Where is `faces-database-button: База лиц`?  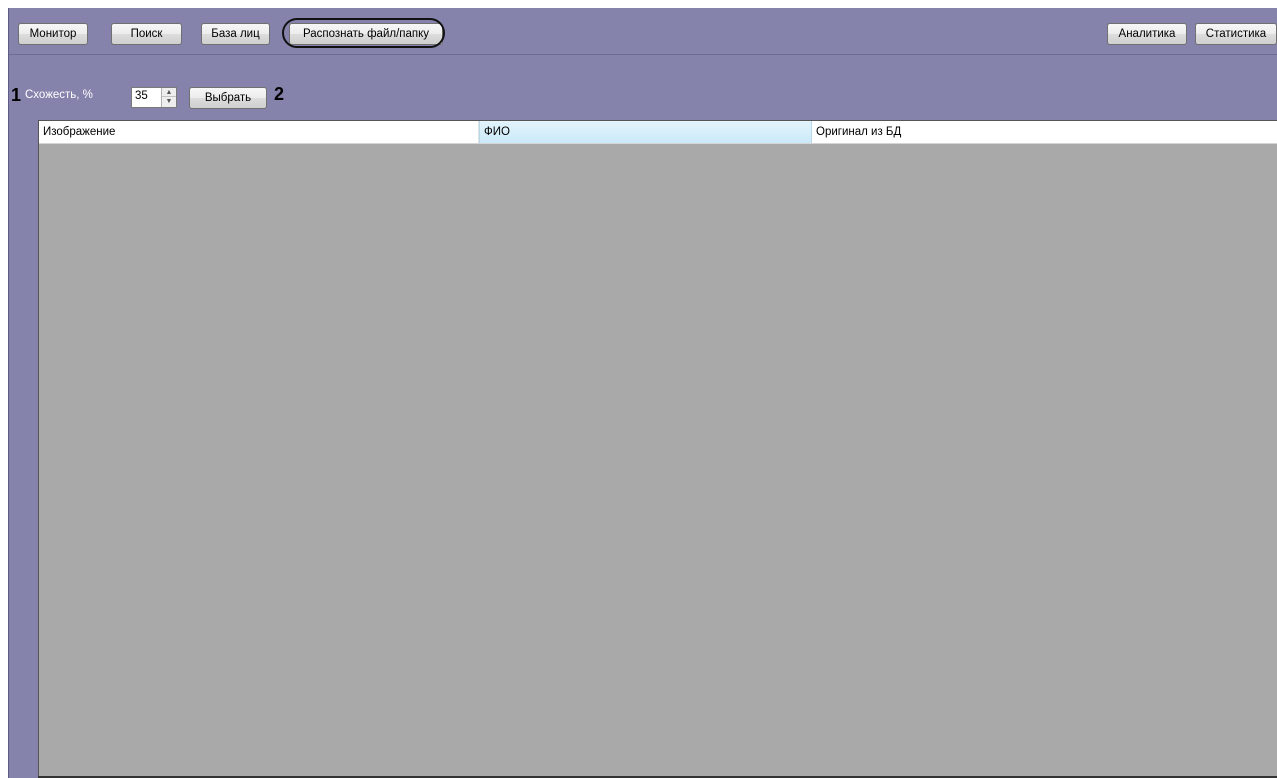
faces-database-button: База лиц is located at coordinates (235, 34).